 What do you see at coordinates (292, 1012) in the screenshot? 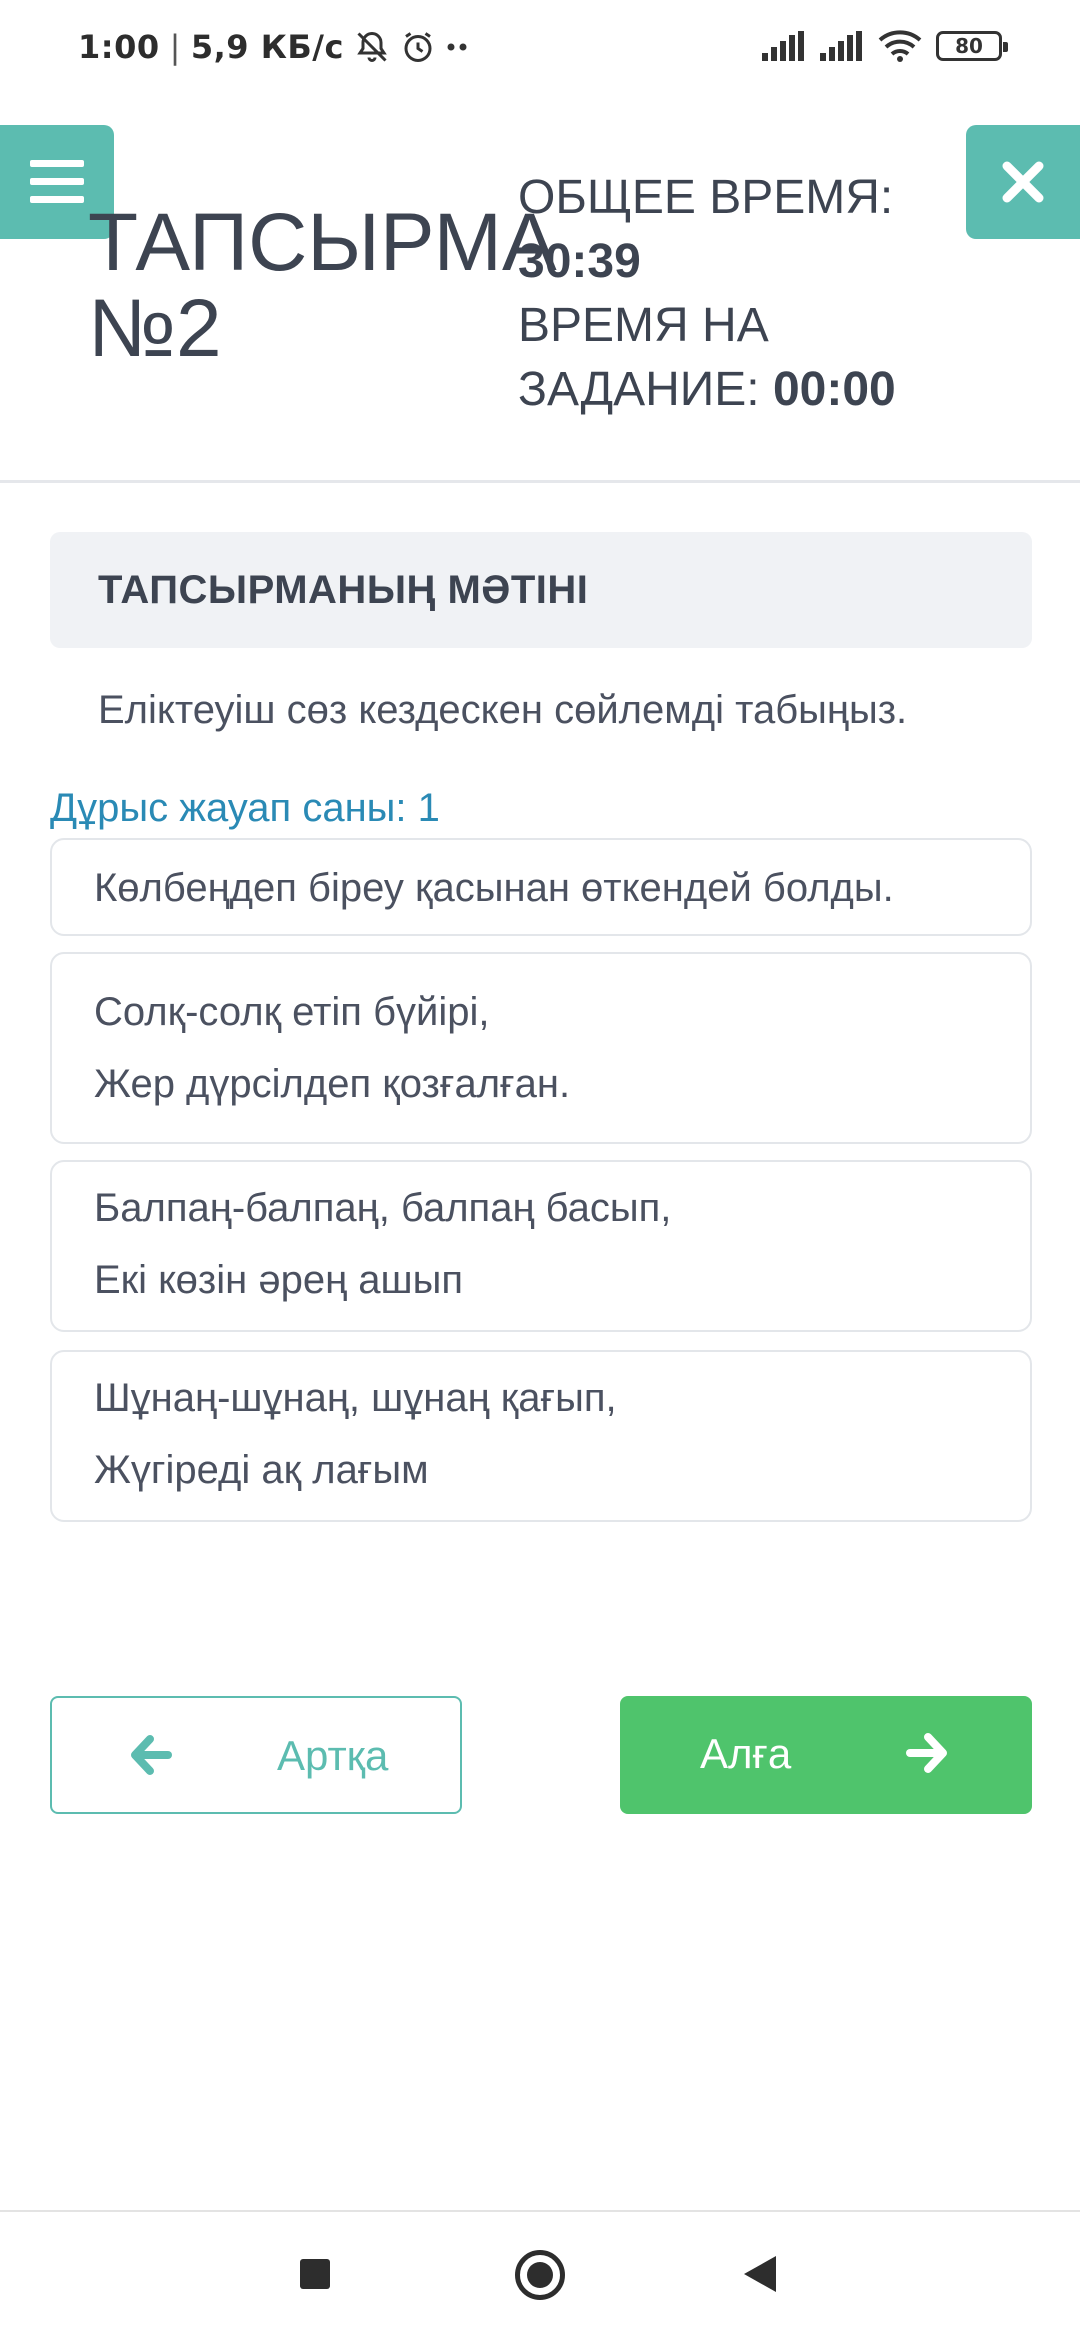
I see `answer-option-2-line-1: Солқ-солқ етіп бүйірі,` at bounding box center [292, 1012].